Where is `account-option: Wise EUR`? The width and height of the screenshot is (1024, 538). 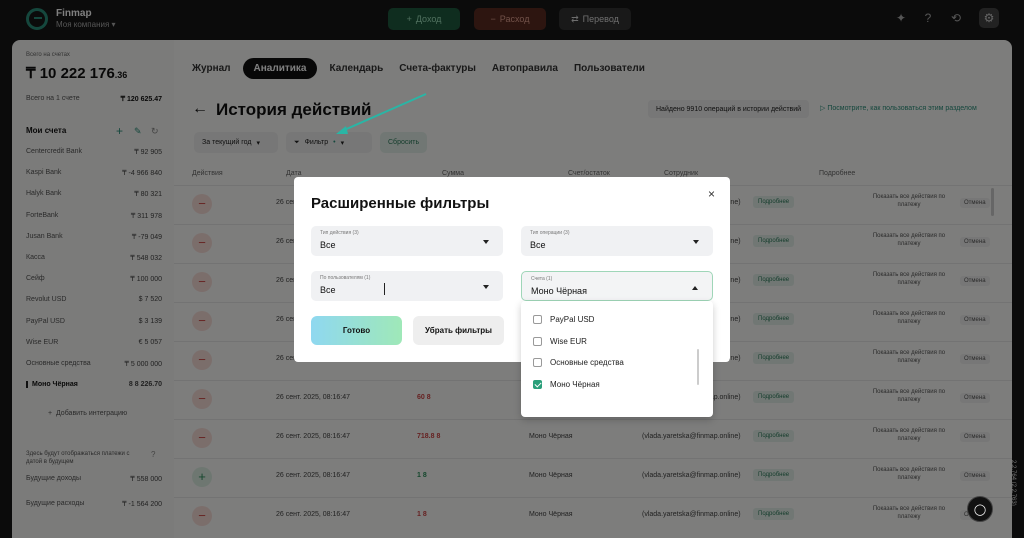
account-option: Wise EUR is located at coordinates (560, 341).